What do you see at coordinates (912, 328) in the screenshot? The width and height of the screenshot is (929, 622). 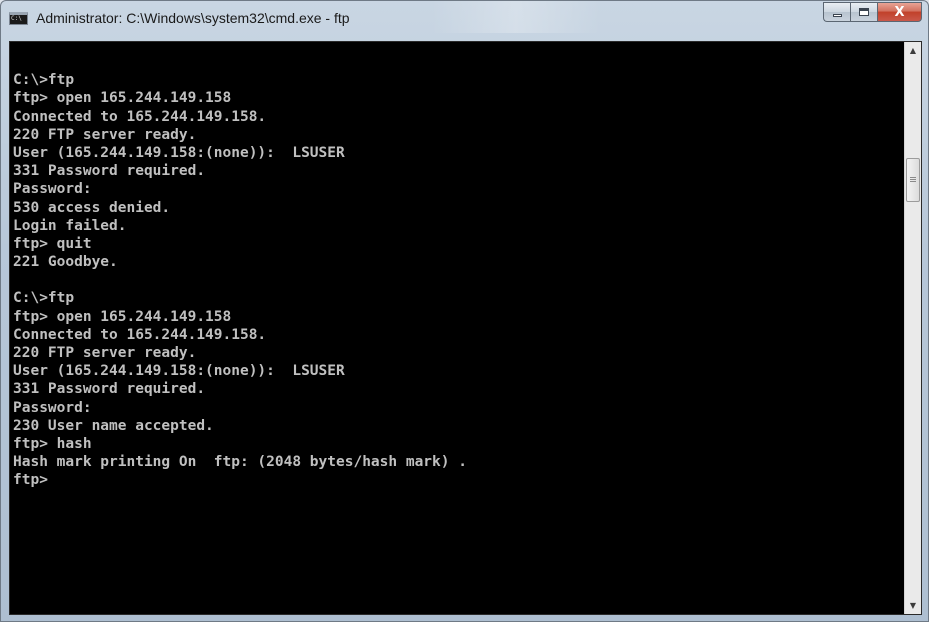 I see `vertical-scrollbar: ▲ ▼` at bounding box center [912, 328].